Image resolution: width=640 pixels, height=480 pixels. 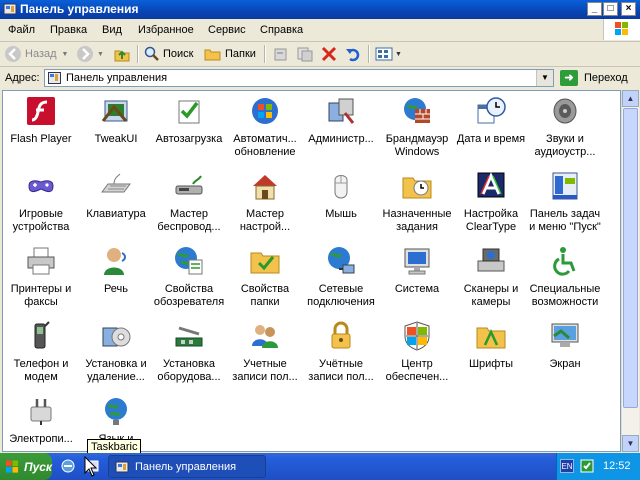 What do you see at coordinates (281, 54) in the screenshot?
I see `move-to-button` at bounding box center [281, 54].